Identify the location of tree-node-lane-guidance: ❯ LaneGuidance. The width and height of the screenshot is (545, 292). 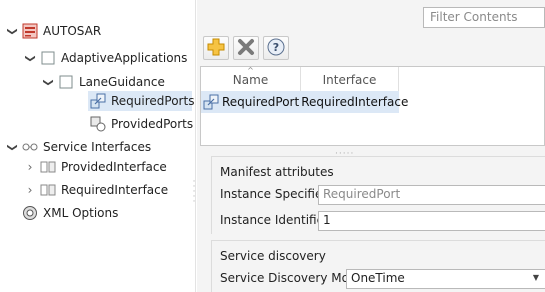
(103, 82).